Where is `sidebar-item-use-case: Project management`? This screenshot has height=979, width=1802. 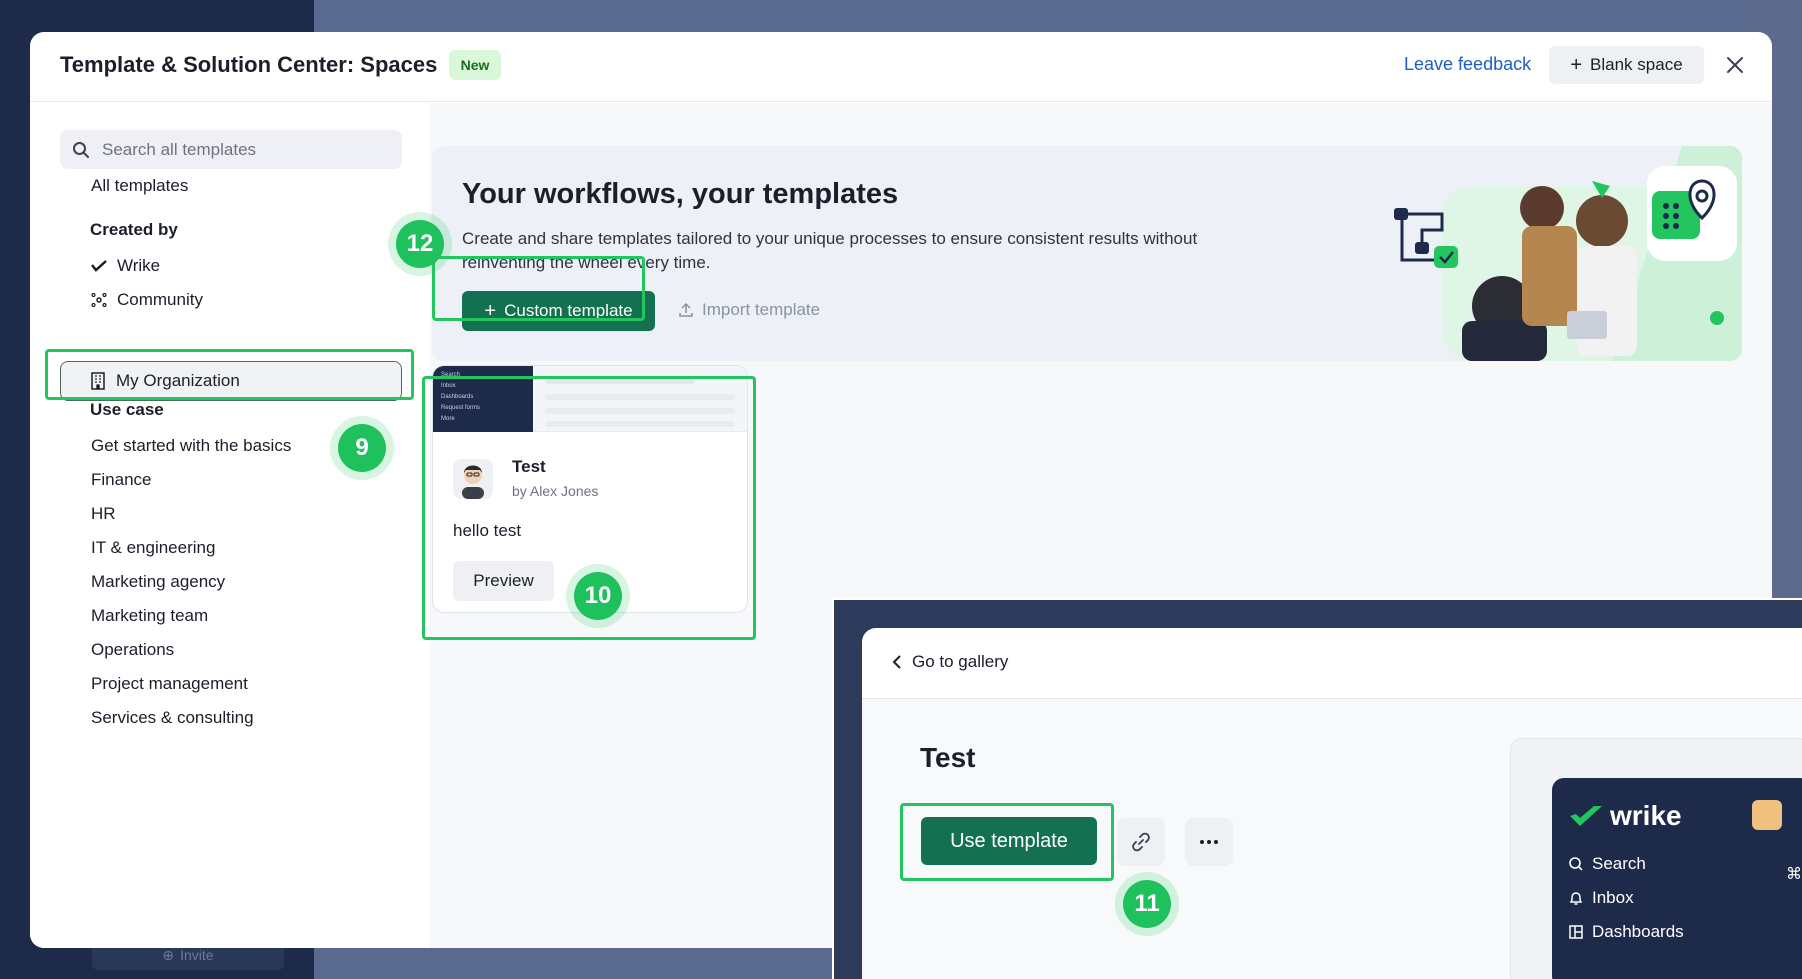
sidebar-item-use-case: Project management is located at coordinates (169, 684).